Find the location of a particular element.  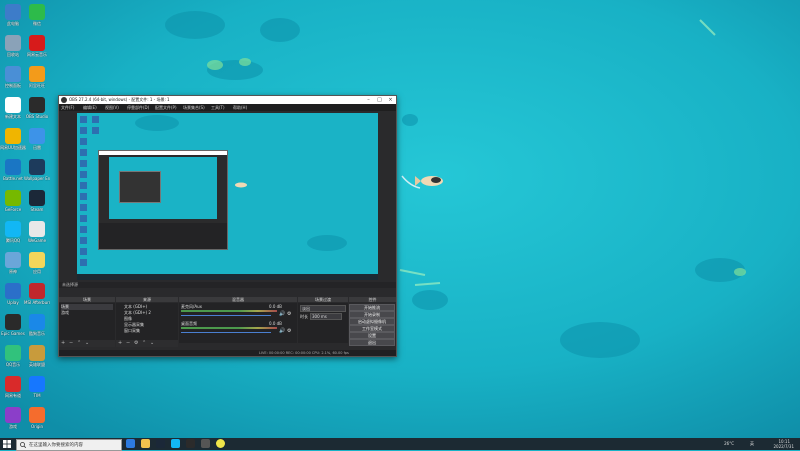

scene-item: 游戏 is located at coordinates (65, 313).